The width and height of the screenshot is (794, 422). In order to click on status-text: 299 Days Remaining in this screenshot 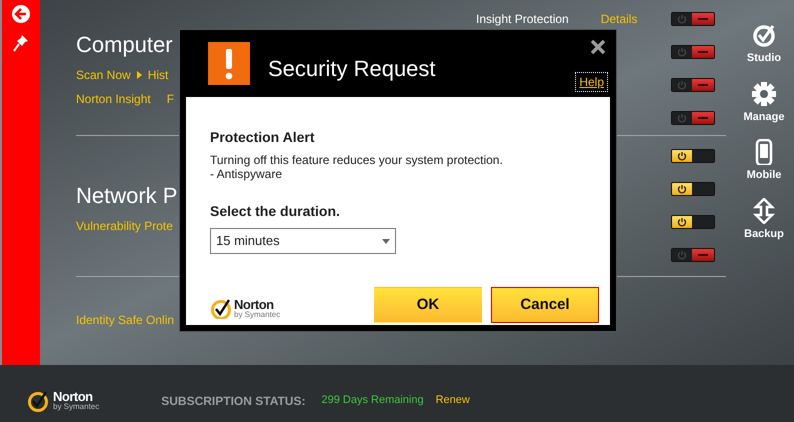, I will do `click(372, 400)`.